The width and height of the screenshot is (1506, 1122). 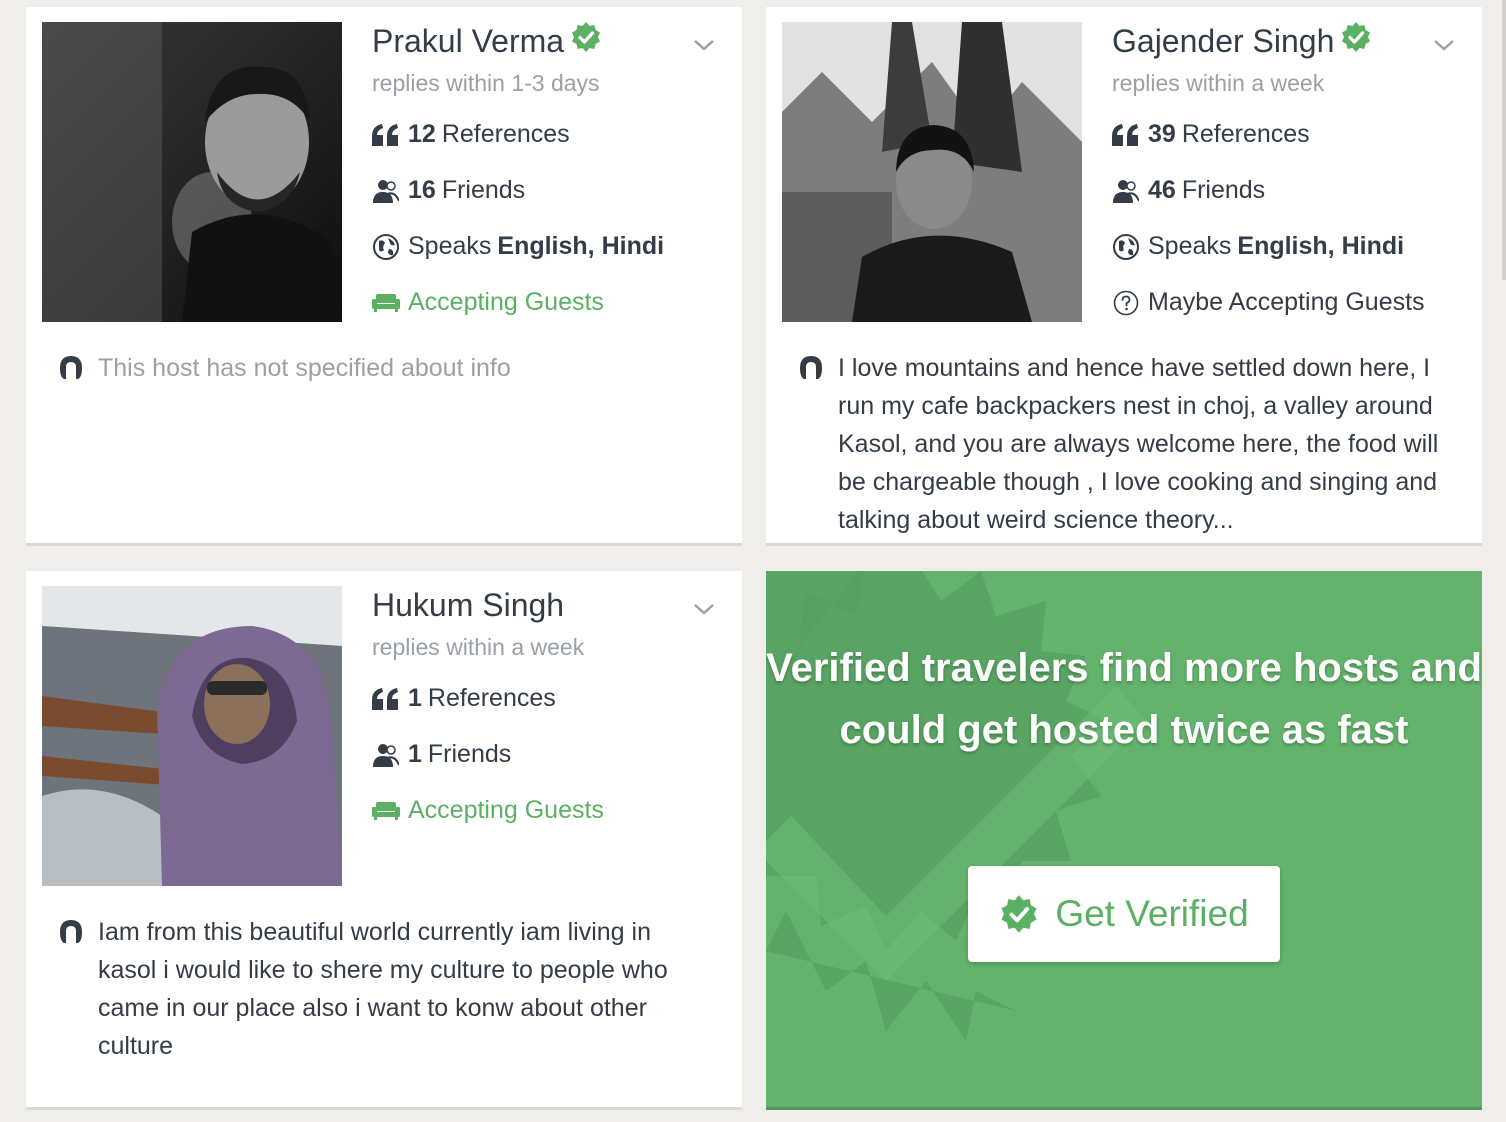 What do you see at coordinates (415, 698) in the screenshot?
I see `references-count: 1` at bounding box center [415, 698].